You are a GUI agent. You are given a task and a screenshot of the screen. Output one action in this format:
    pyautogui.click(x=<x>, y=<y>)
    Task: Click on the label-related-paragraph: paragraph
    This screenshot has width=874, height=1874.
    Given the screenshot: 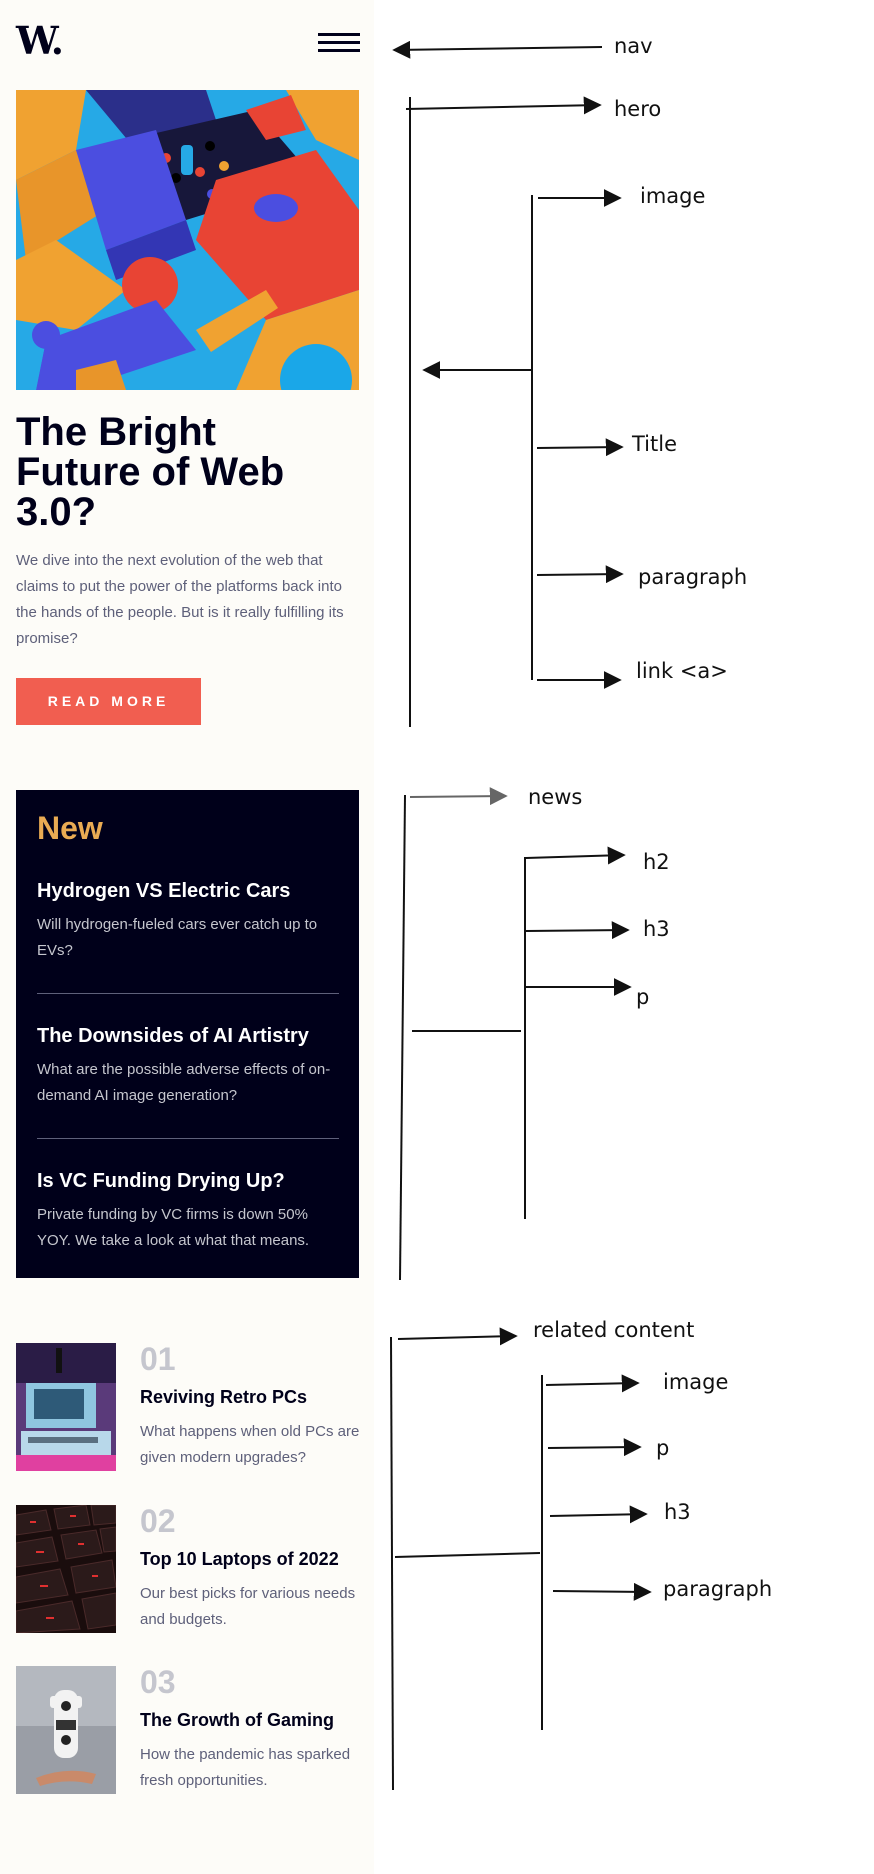 What is the action you would take?
    pyautogui.click(x=718, y=1589)
    